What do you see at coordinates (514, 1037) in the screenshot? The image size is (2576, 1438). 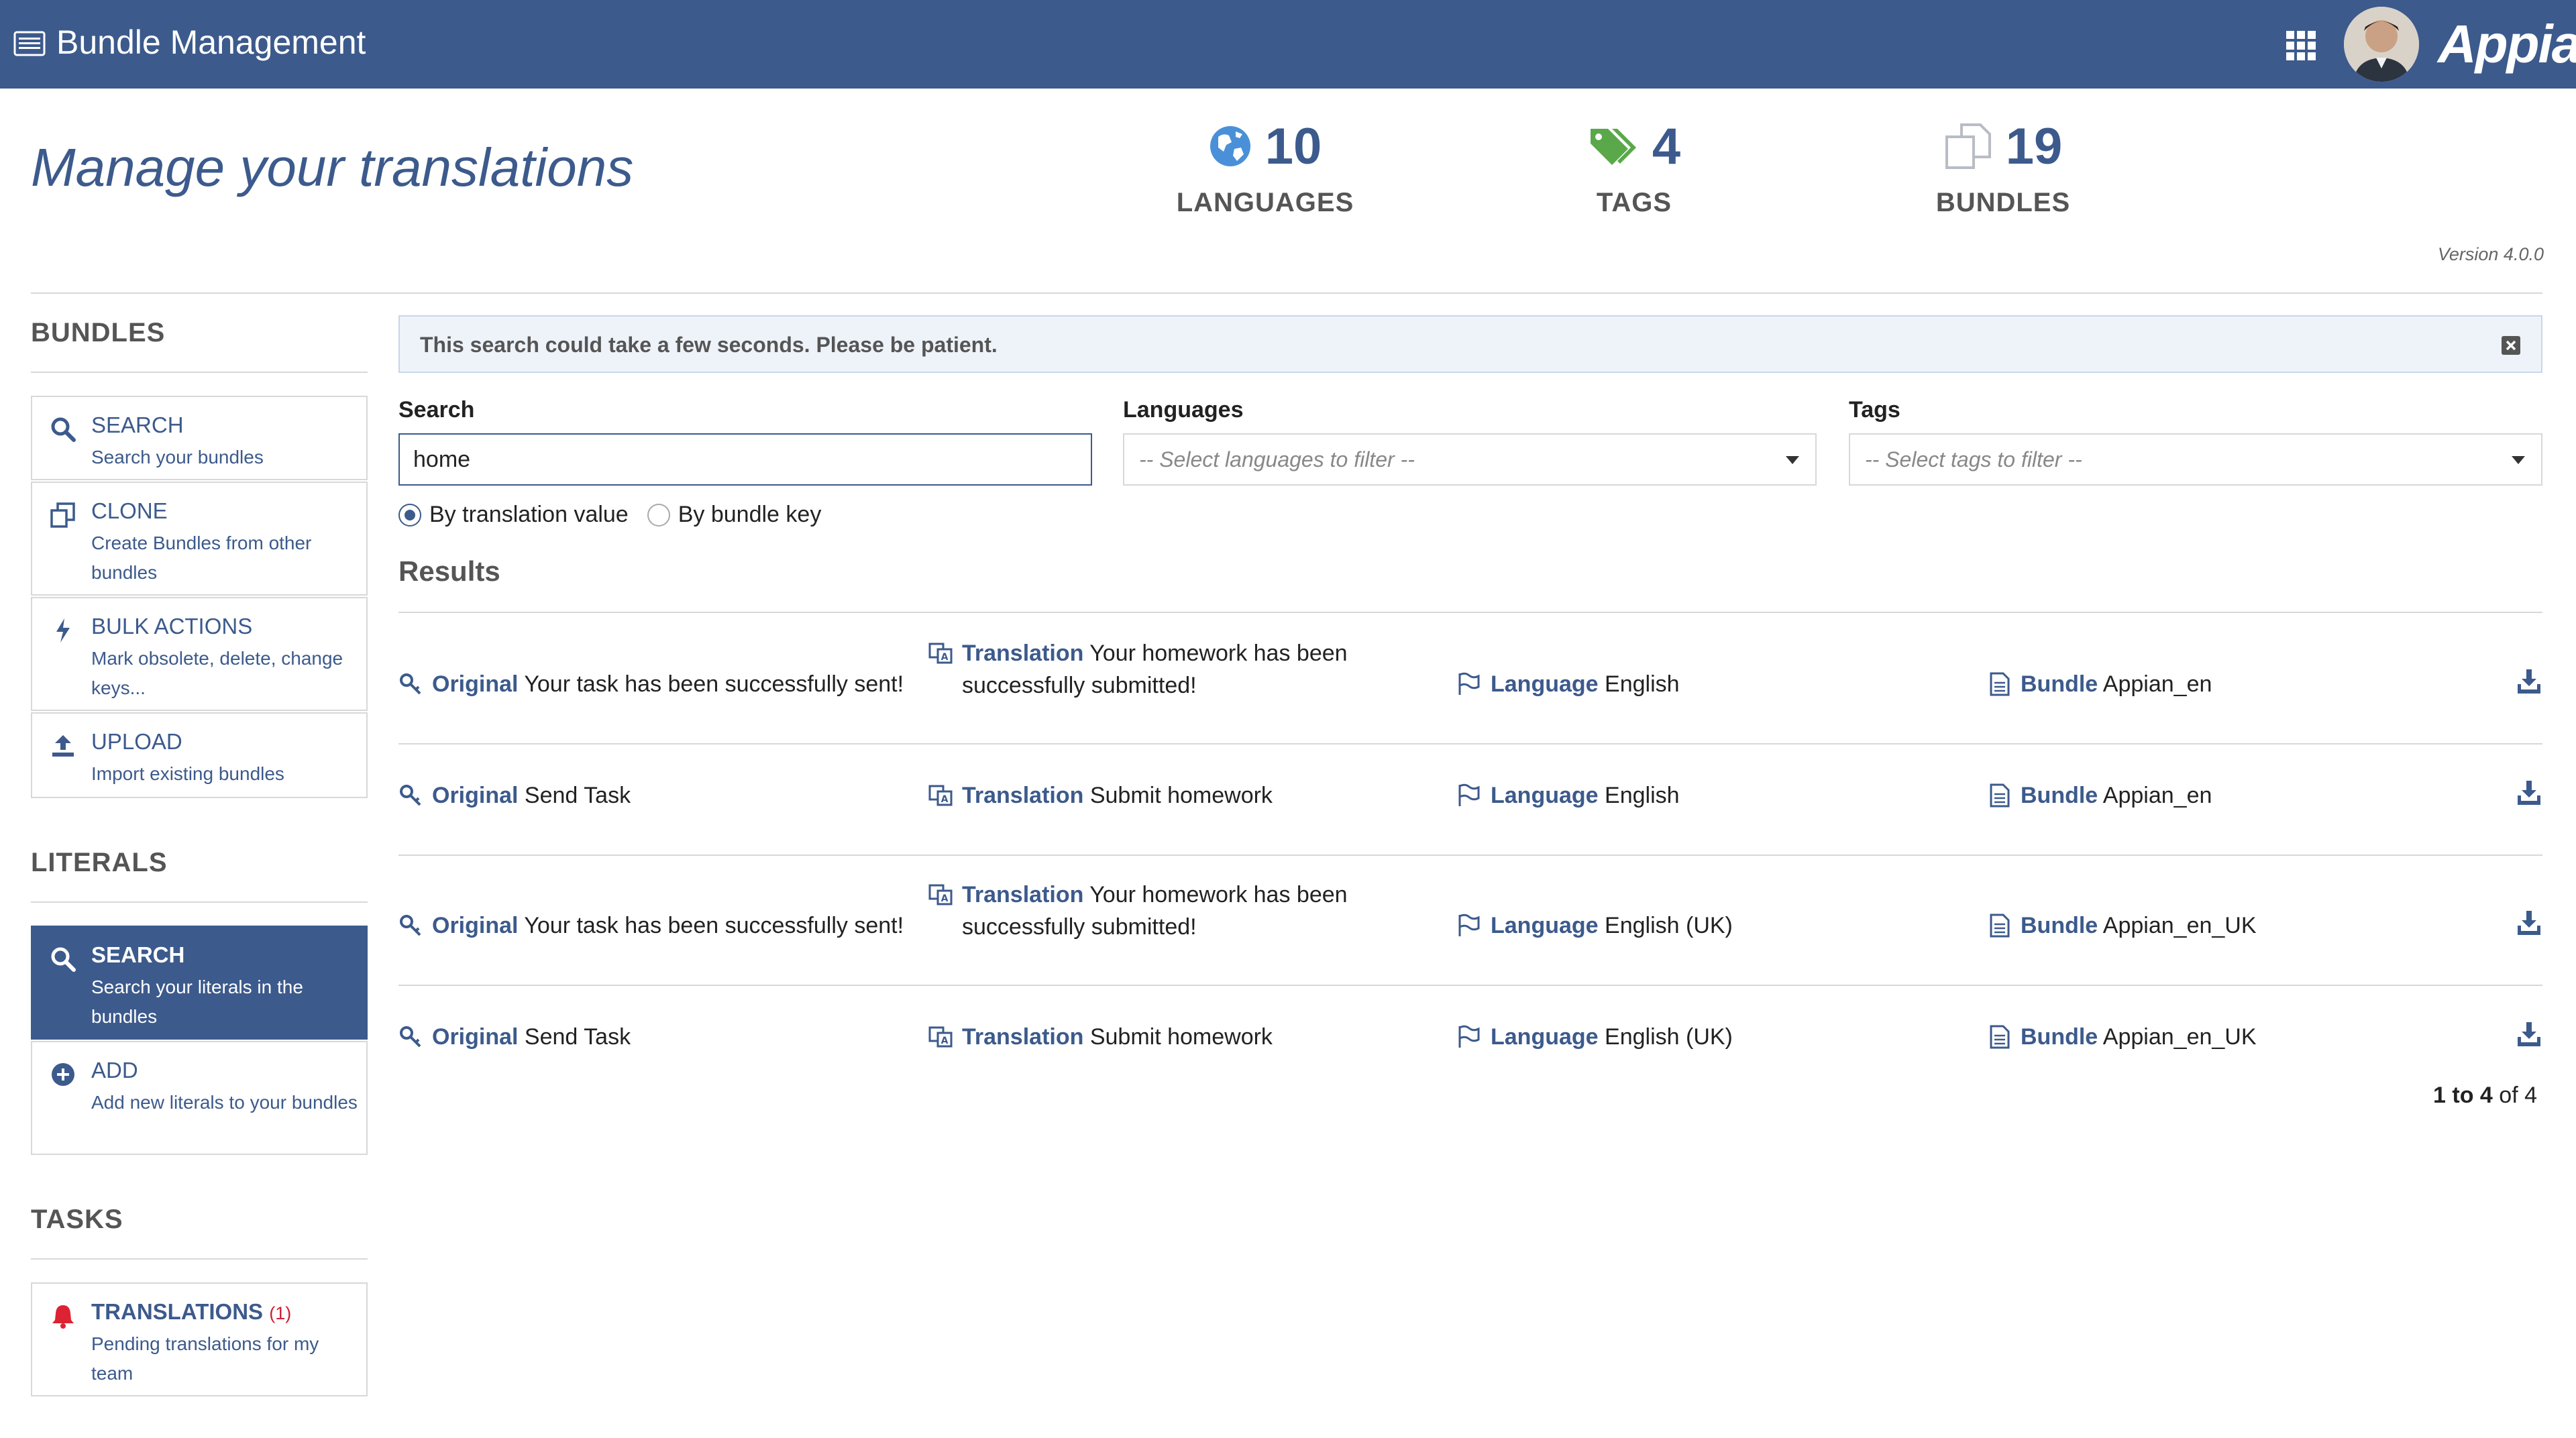 I see `result-original: Original Send Task` at bounding box center [514, 1037].